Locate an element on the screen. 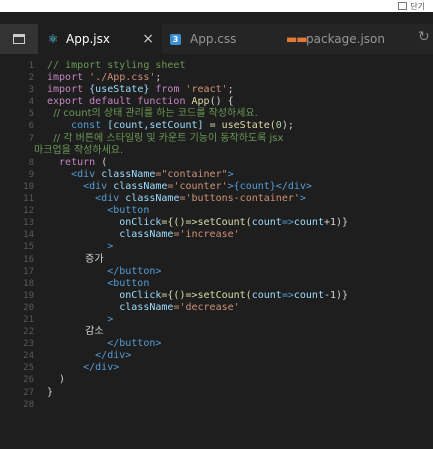 The width and height of the screenshot is (433, 449). ime-indicator: 단기 is located at coordinates (411, 6).